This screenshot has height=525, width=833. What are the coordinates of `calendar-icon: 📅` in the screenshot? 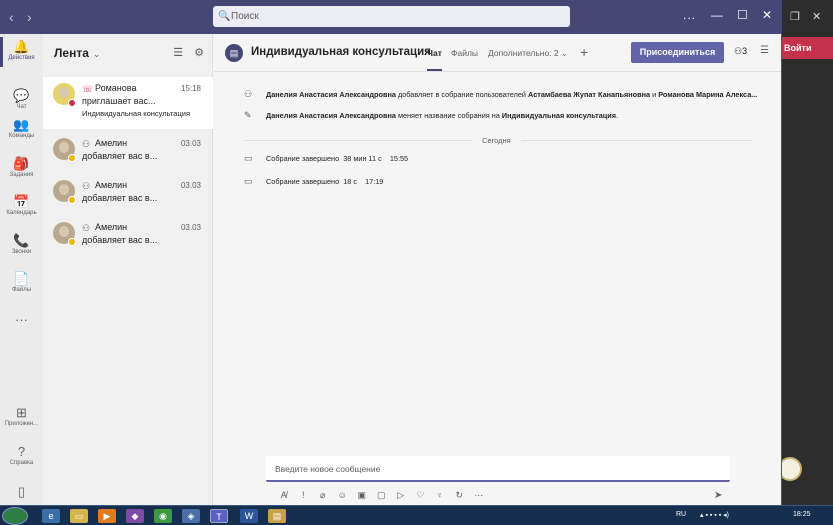 It's located at (21, 201).